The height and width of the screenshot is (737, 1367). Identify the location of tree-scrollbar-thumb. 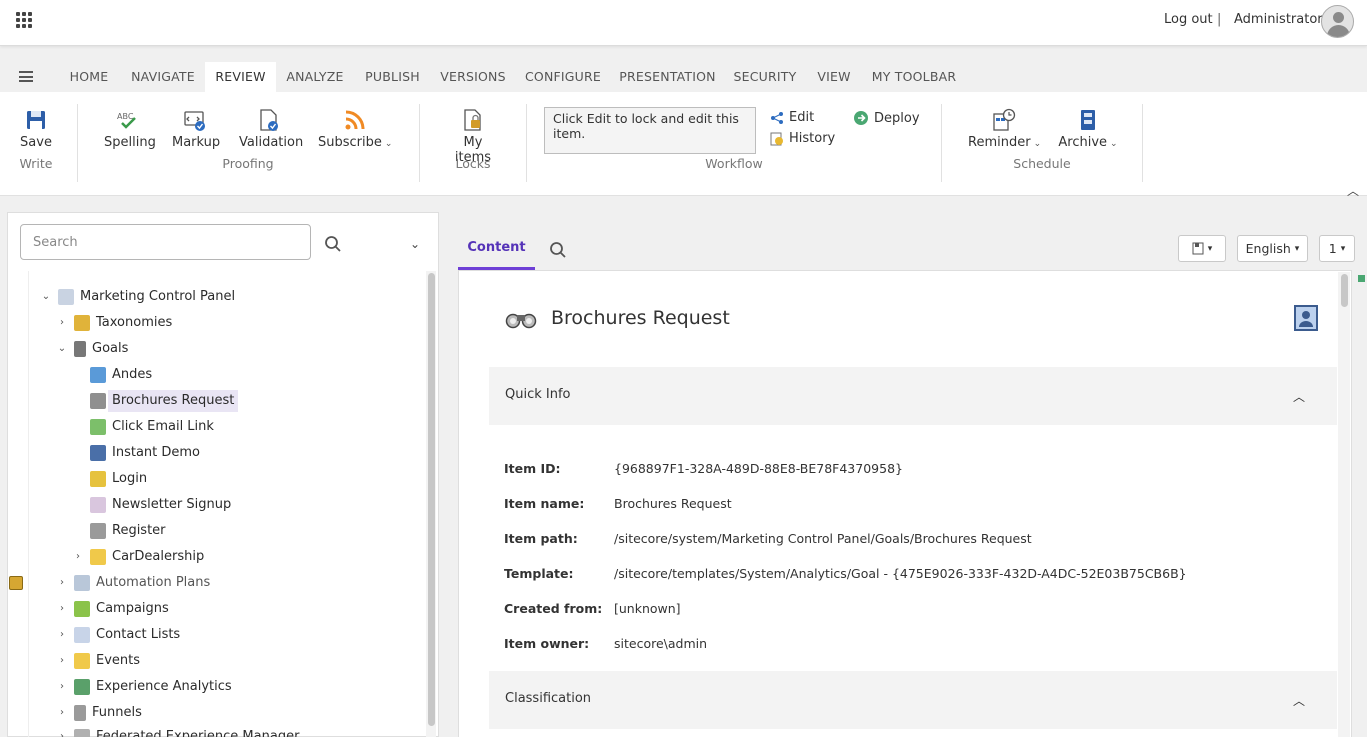
(431, 499).